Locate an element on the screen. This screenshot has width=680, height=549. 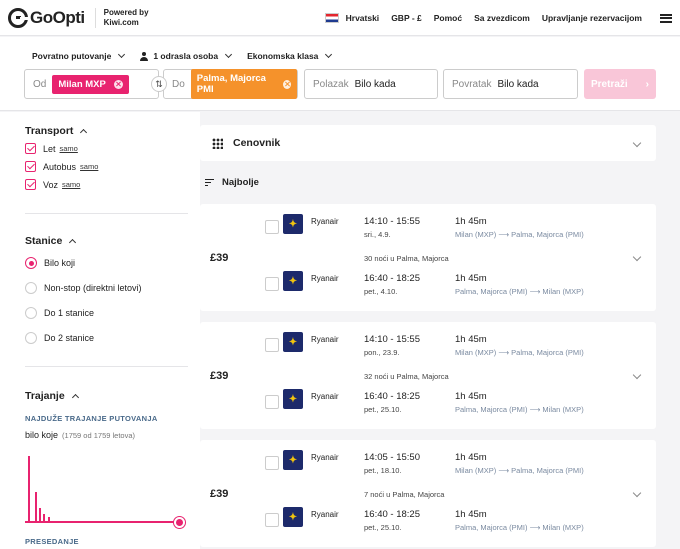
sort-selector: Najbolje is located at coordinates (232, 182).